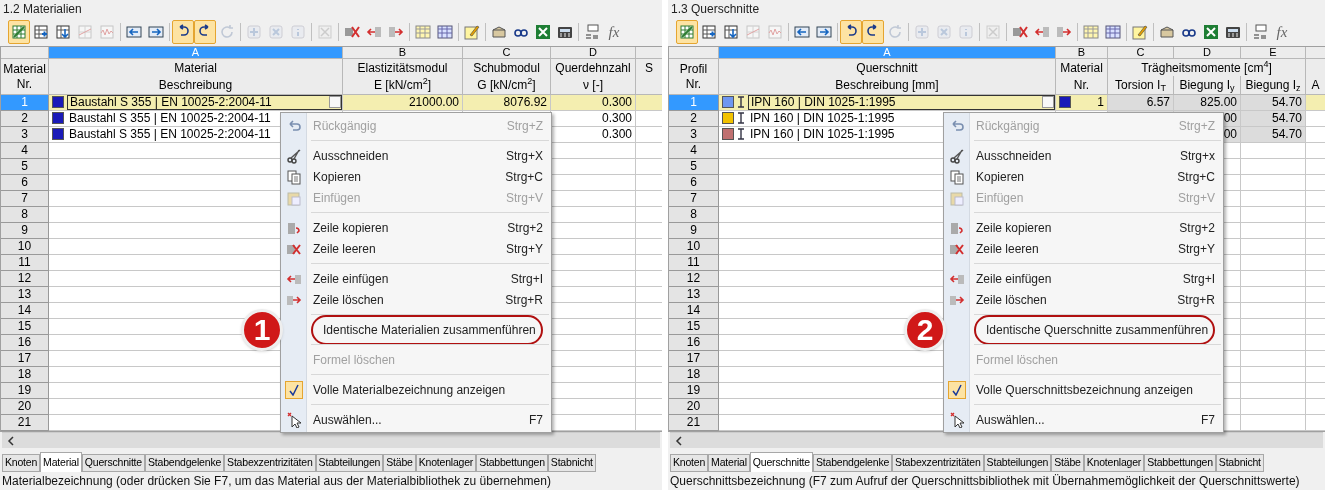 The image size is (1325, 490). Describe the element at coordinates (957, 125) in the screenshot. I see `undo-icon` at that location.